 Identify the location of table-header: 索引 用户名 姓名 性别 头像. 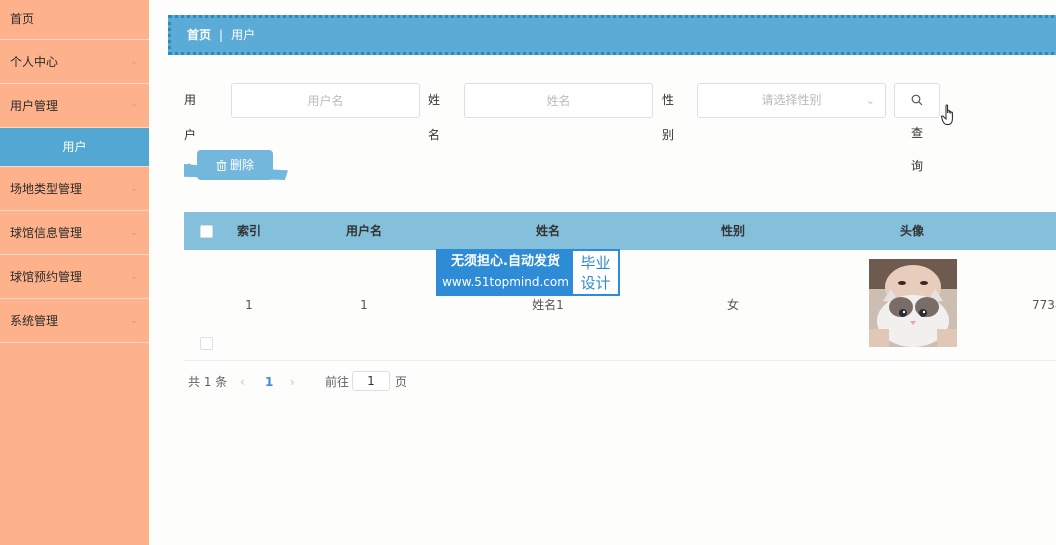
(620, 231).